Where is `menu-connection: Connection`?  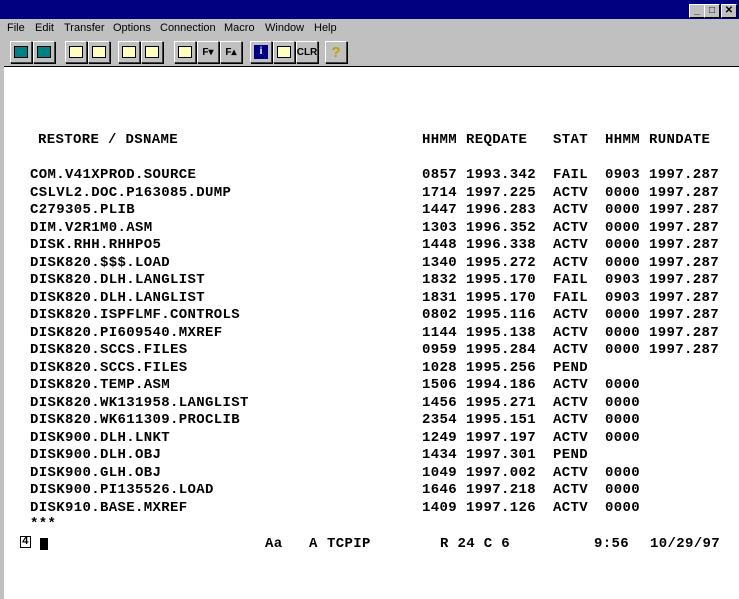 menu-connection: Connection is located at coordinates (188, 28).